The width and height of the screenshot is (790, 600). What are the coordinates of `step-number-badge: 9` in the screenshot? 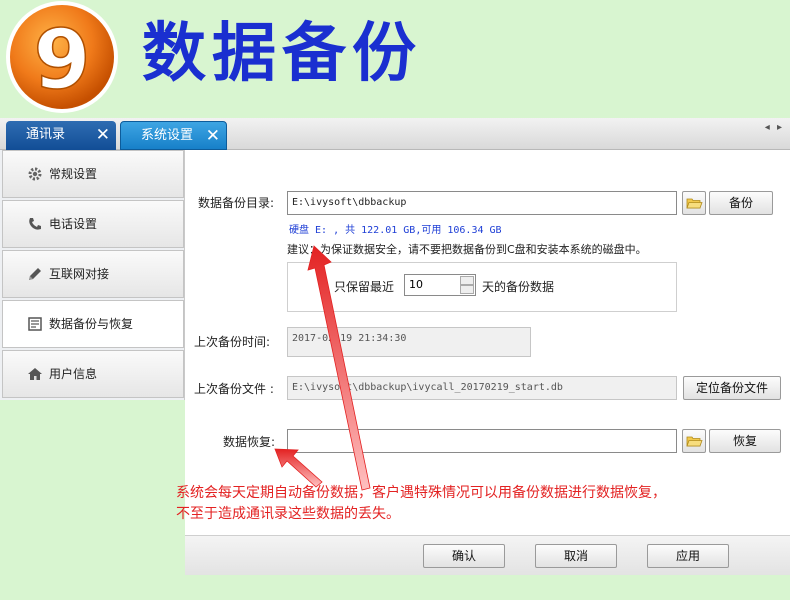 It's located at (62, 57).